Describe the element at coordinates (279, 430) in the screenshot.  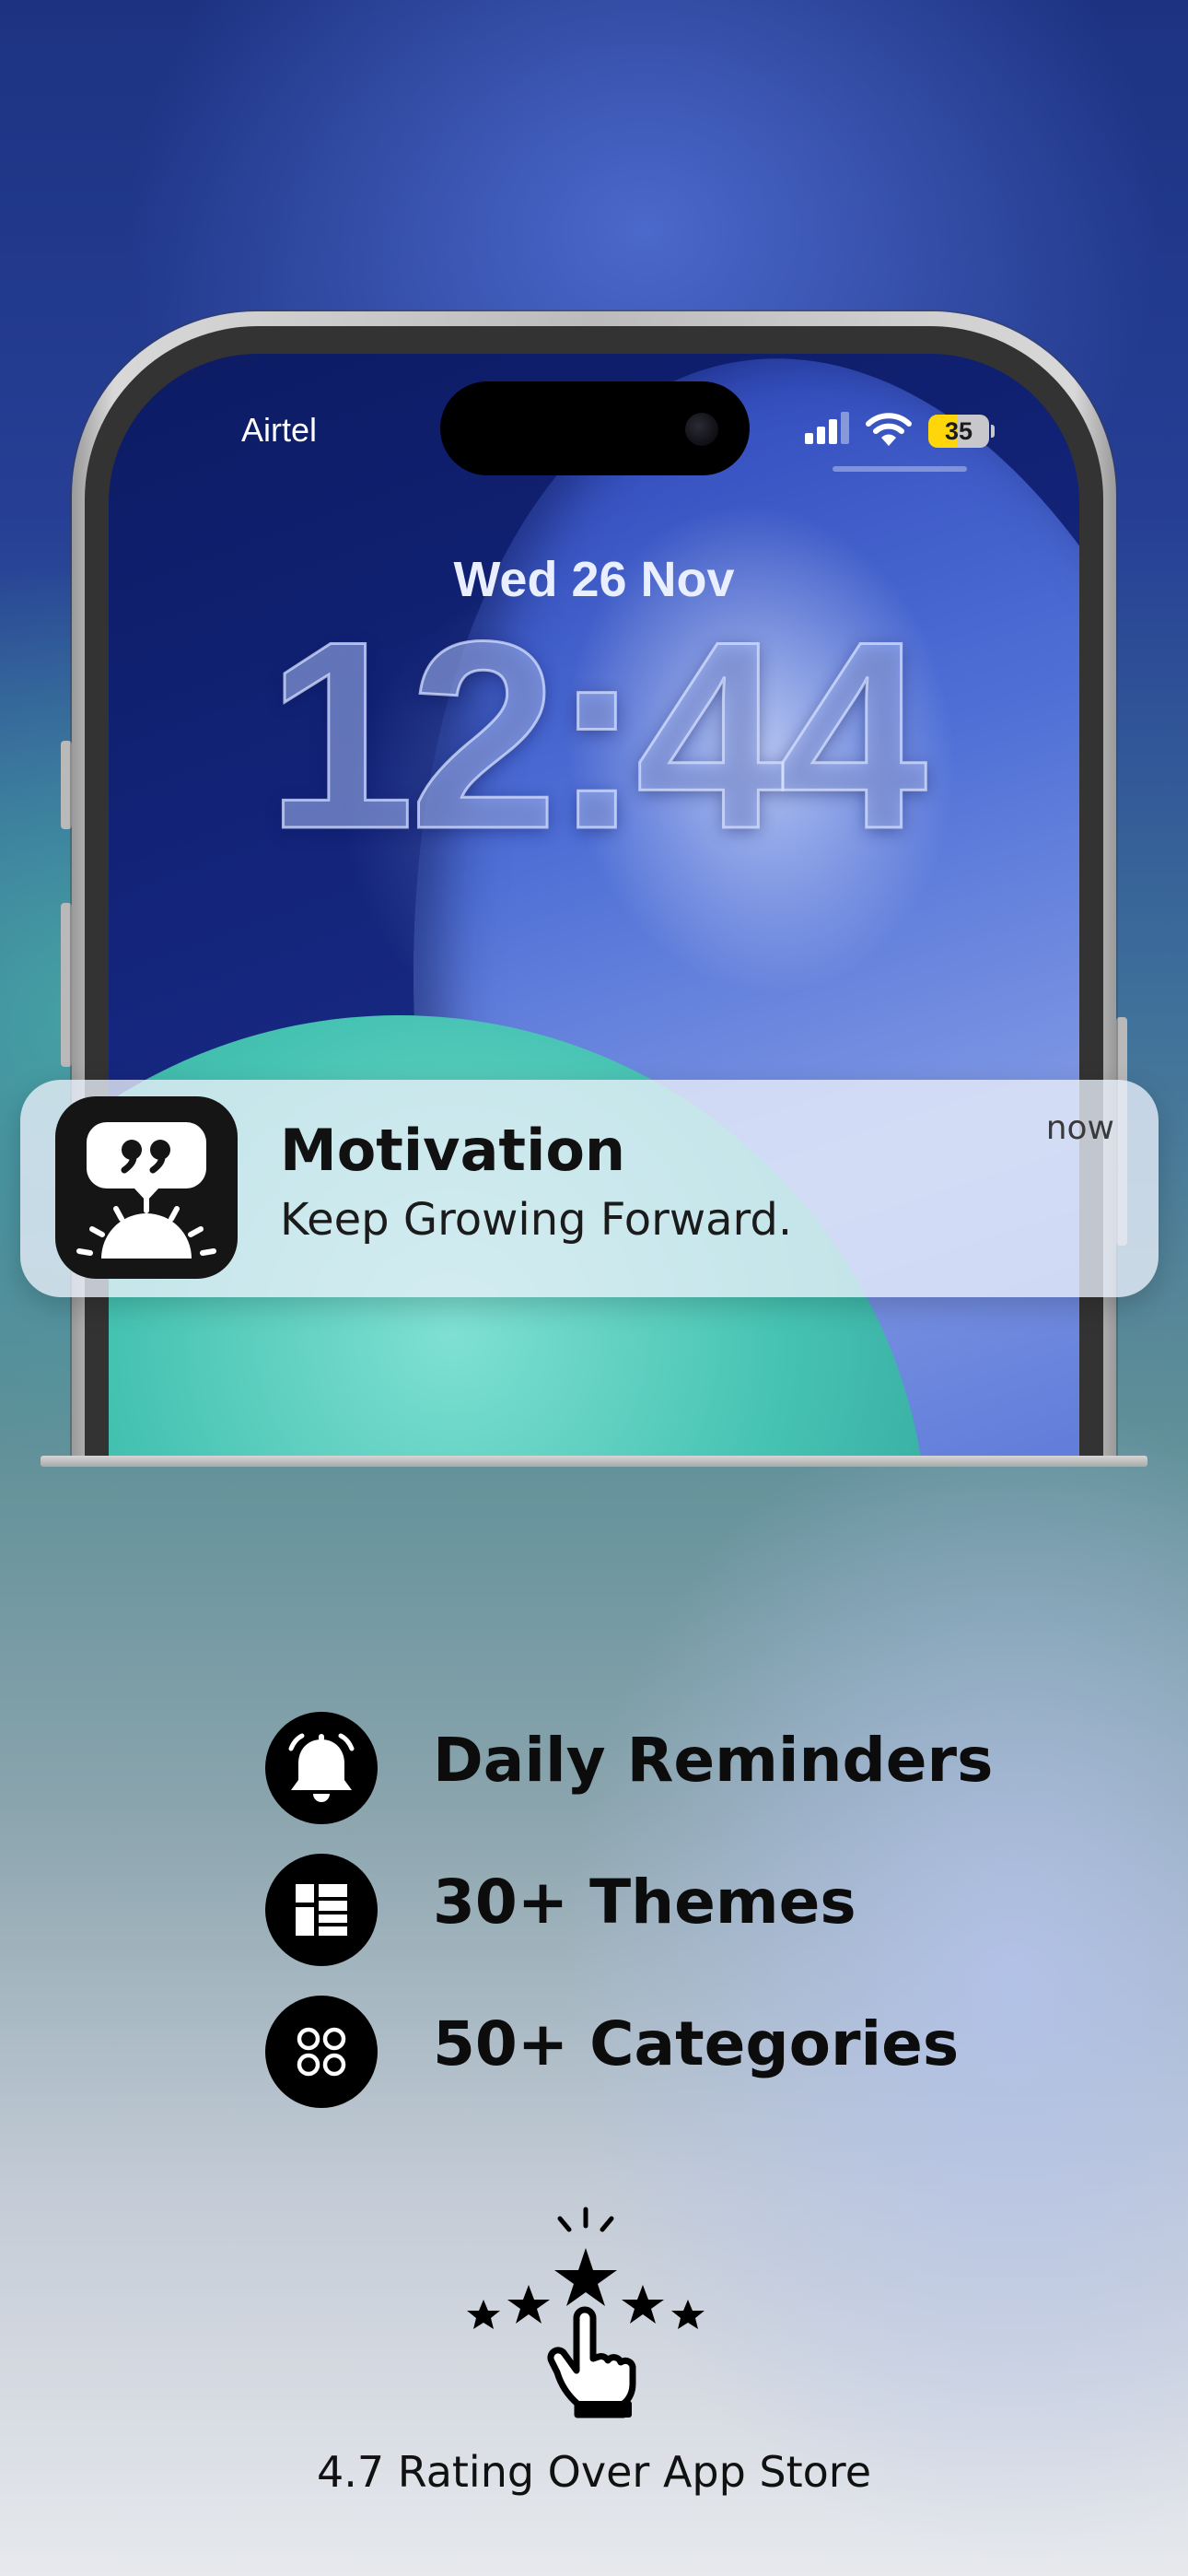
I see `carrier-name: Airtel` at that location.